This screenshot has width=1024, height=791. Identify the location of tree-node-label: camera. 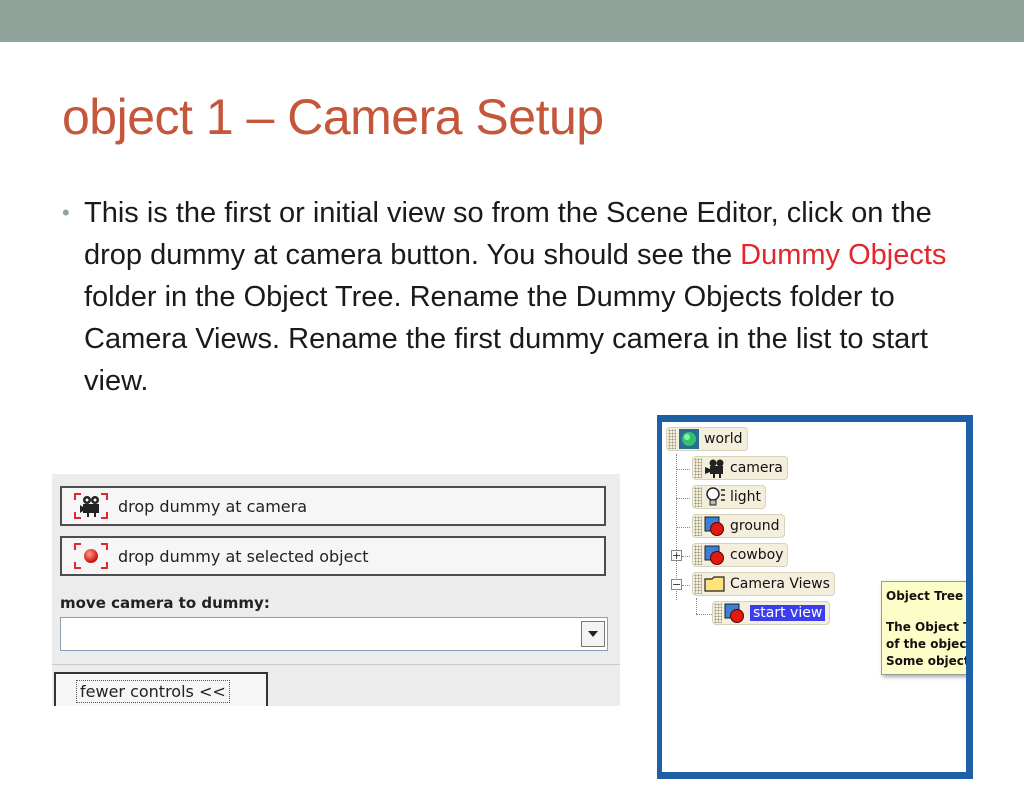
(756, 468).